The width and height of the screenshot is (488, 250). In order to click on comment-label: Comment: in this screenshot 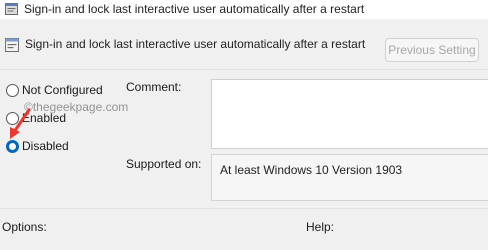, I will do `click(154, 87)`.